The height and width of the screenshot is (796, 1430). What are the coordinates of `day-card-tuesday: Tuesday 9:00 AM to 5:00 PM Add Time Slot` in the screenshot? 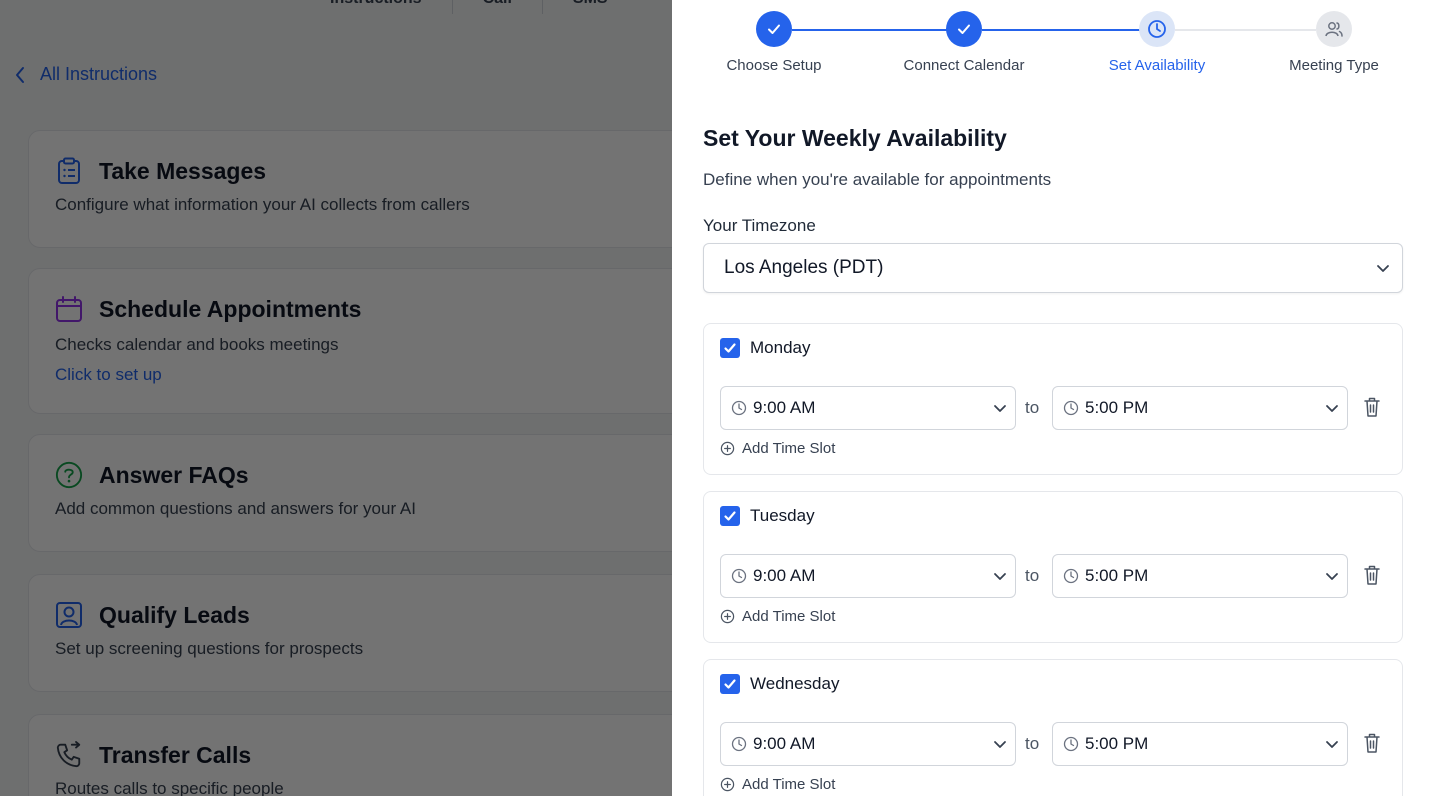 It's located at (1053, 567).